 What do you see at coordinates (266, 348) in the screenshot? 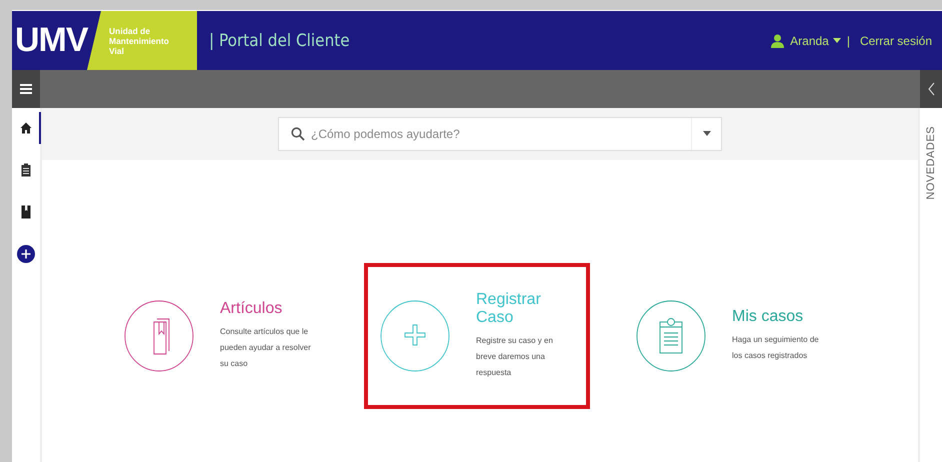
I see `card-description: Consulte artículos que le pueden ayudar a resolver su caso` at bounding box center [266, 348].